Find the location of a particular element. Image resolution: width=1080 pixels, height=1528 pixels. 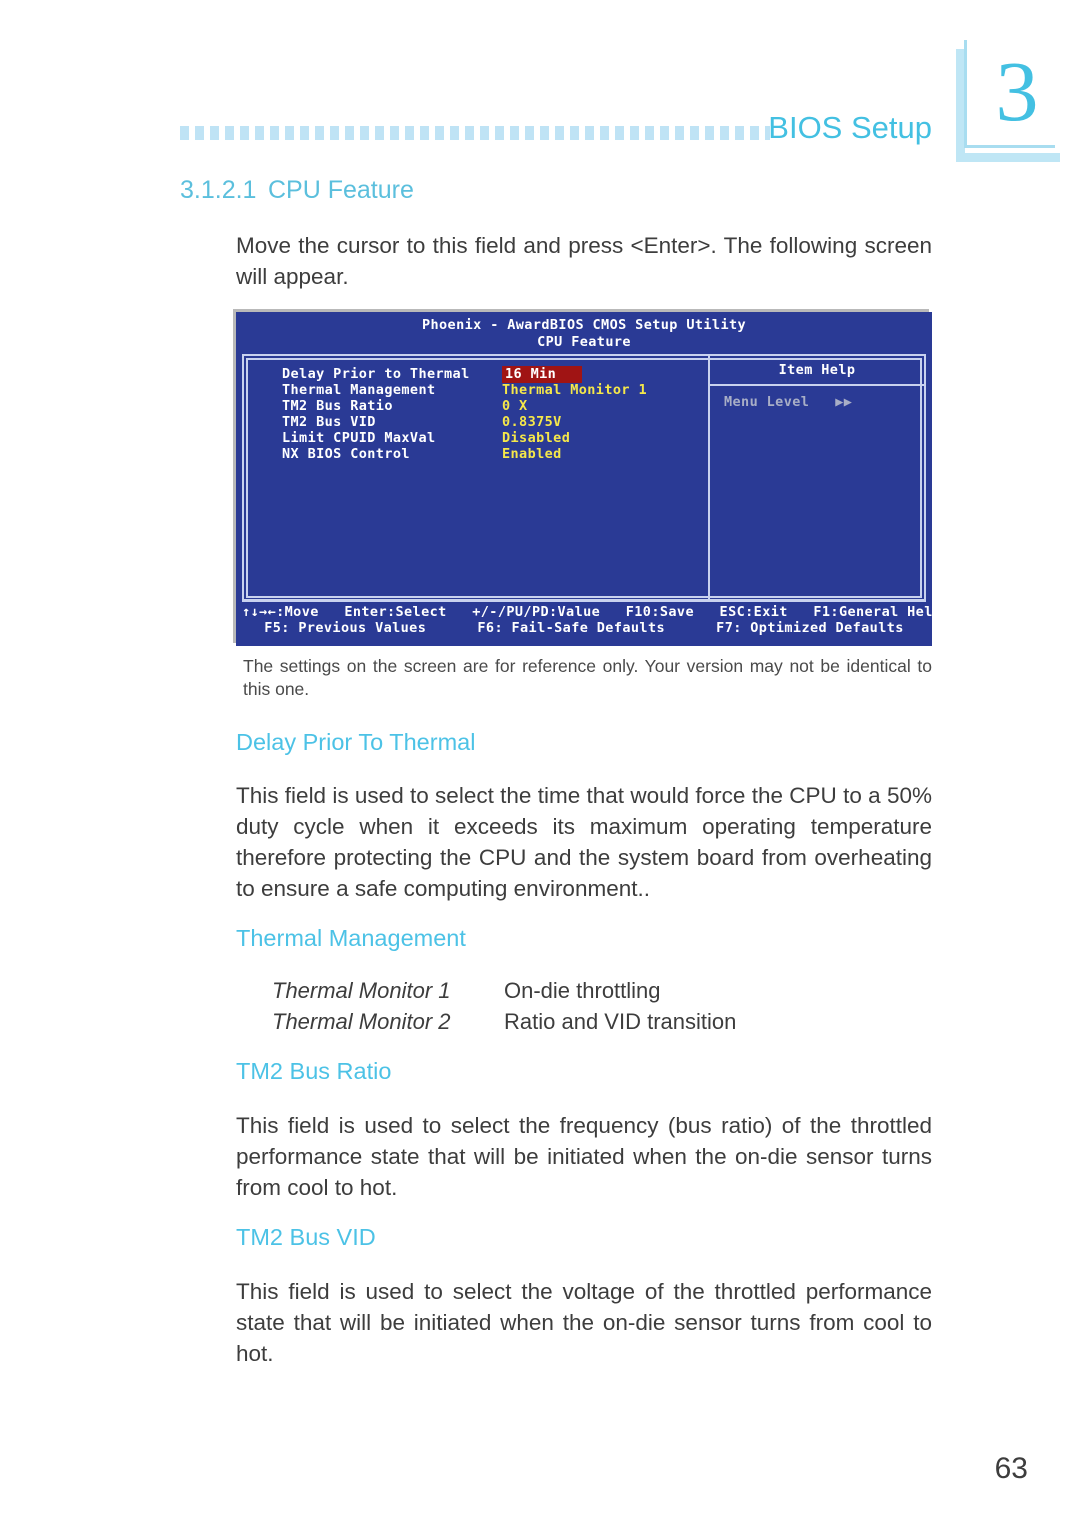

page-number: 63 is located at coordinates (1011, 1468).